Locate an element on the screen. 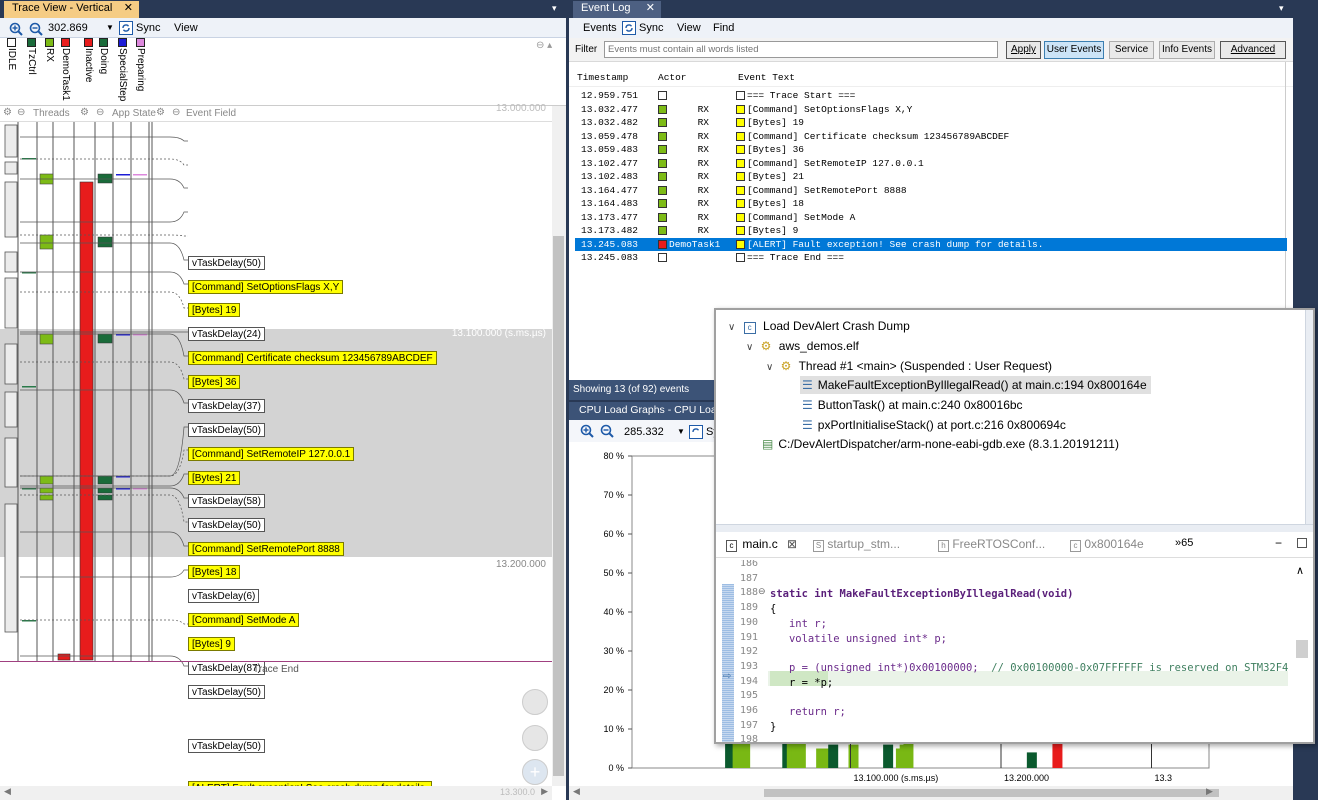  zoom-icon is located at coordinates (535, 738).